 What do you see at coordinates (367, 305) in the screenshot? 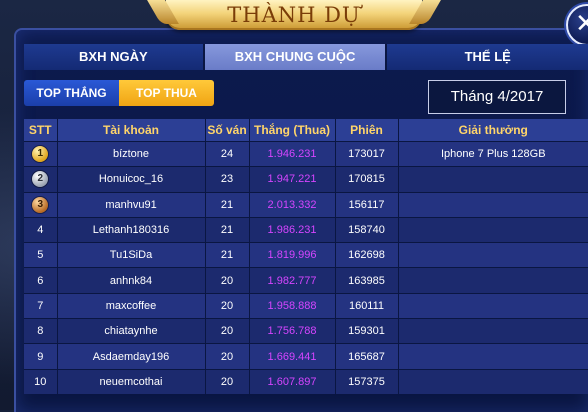
I see `cell-session: 160111` at bounding box center [367, 305].